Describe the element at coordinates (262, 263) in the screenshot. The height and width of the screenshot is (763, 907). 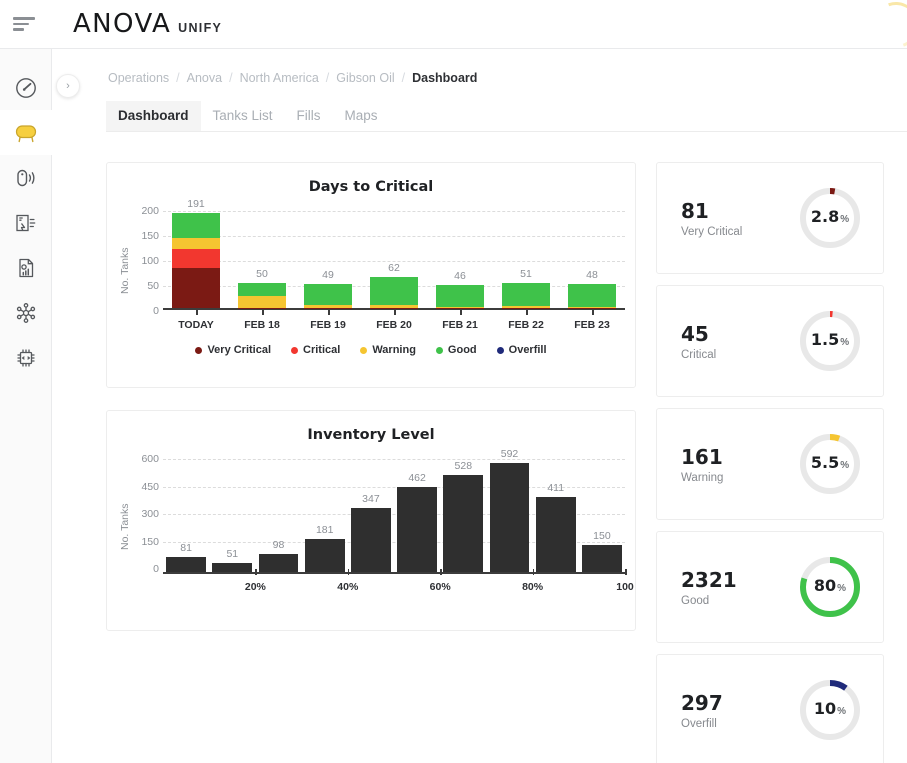
I see `bar-group: 50` at that location.